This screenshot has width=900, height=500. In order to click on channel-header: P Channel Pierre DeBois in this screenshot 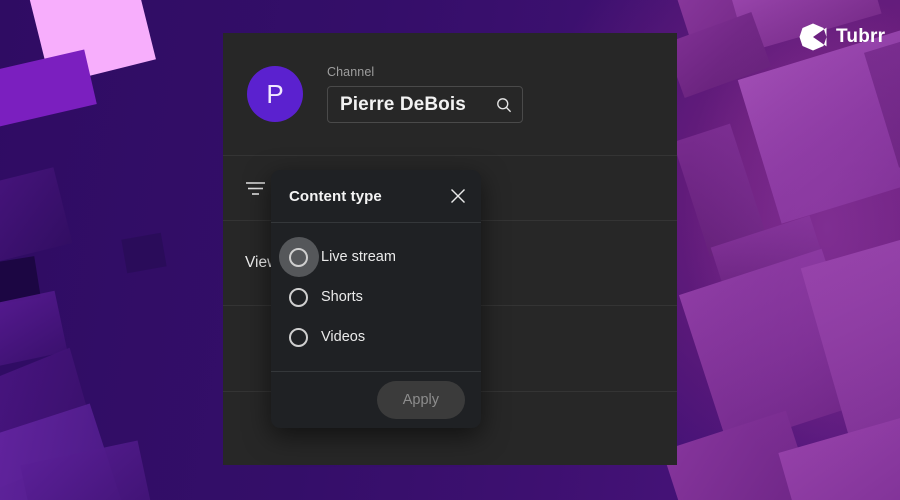, I will do `click(450, 94)`.